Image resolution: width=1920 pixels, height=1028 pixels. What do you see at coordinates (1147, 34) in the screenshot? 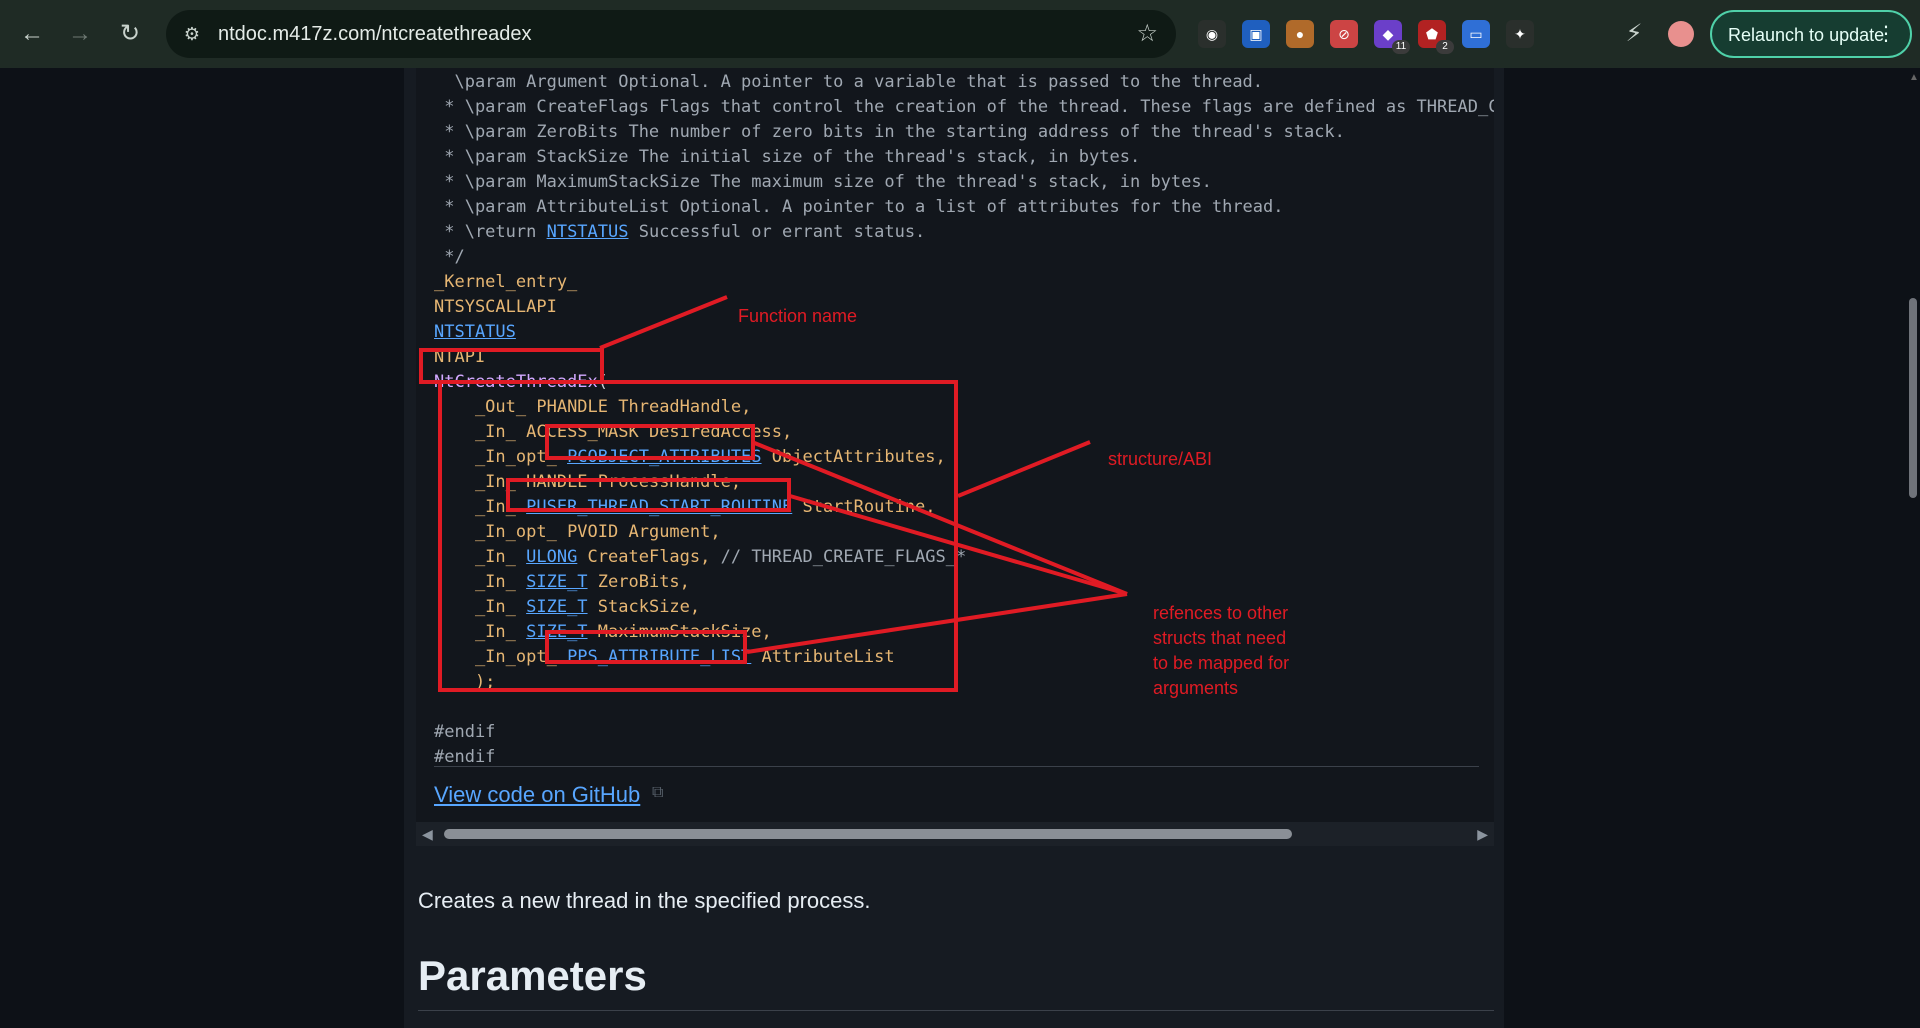
I see `bookmark-star-icon: ☆` at bounding box center [1147, 34].